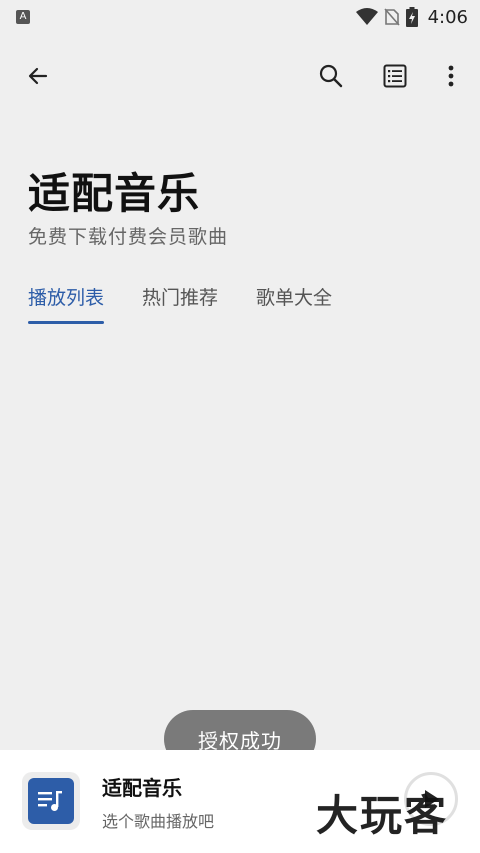 The height and width of the screenshot is (853, 480). I want to click on app-notification-icon: A, so click(23, 17).